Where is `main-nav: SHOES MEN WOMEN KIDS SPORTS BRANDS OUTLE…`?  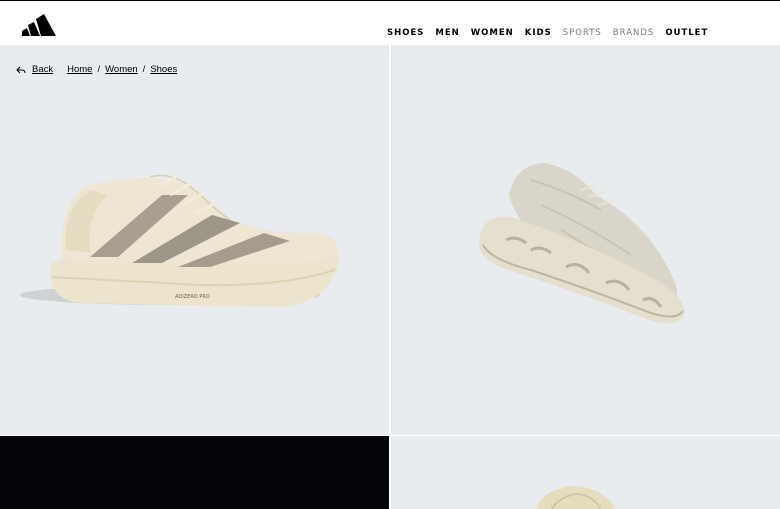
main-nav: SHOES MEN WOMEN KIDS SPORTS BRANDS OUTLE… is located at coordinates (547, 33).